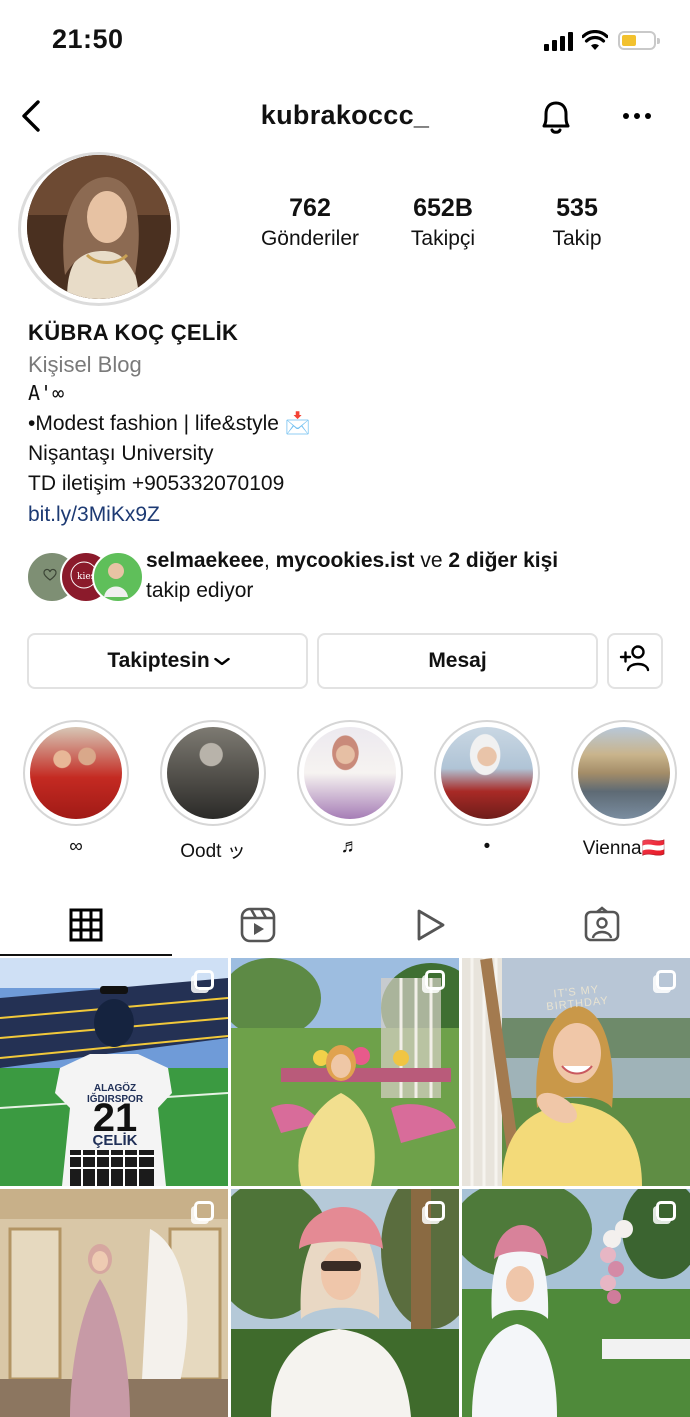  Describe the element at coordinates (85, 364) in the screenshot. I see `profile-category: Kişisel Blog` at that location.